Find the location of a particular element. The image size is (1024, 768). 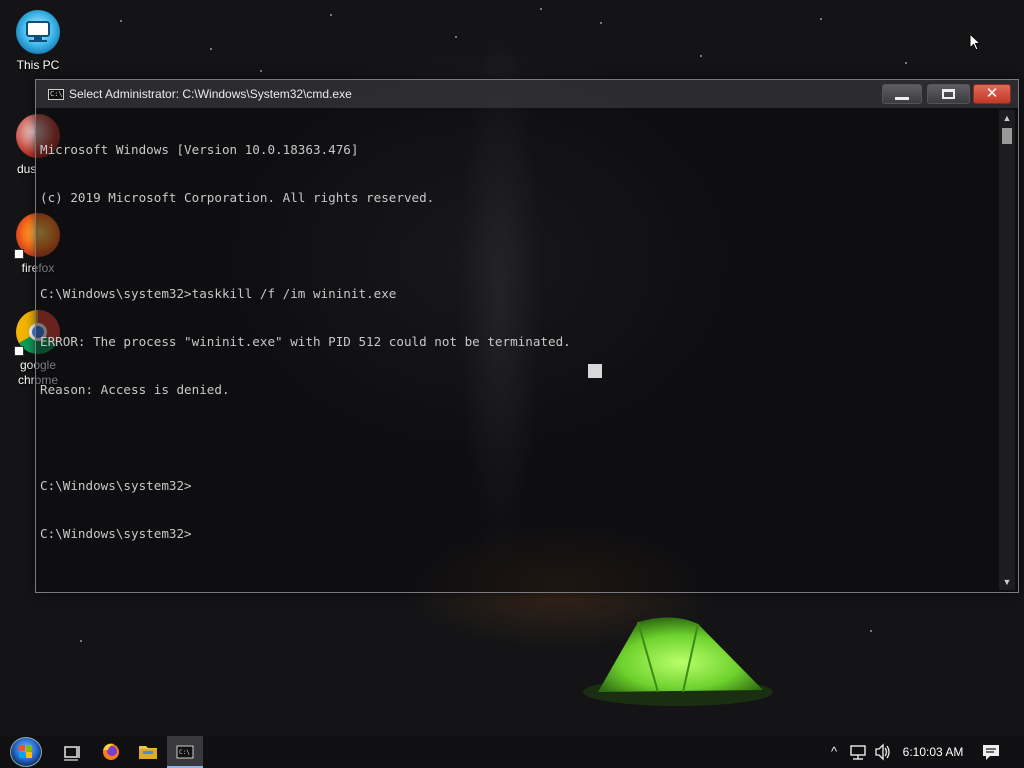

volume-icon is located at coordinates (882, 752).